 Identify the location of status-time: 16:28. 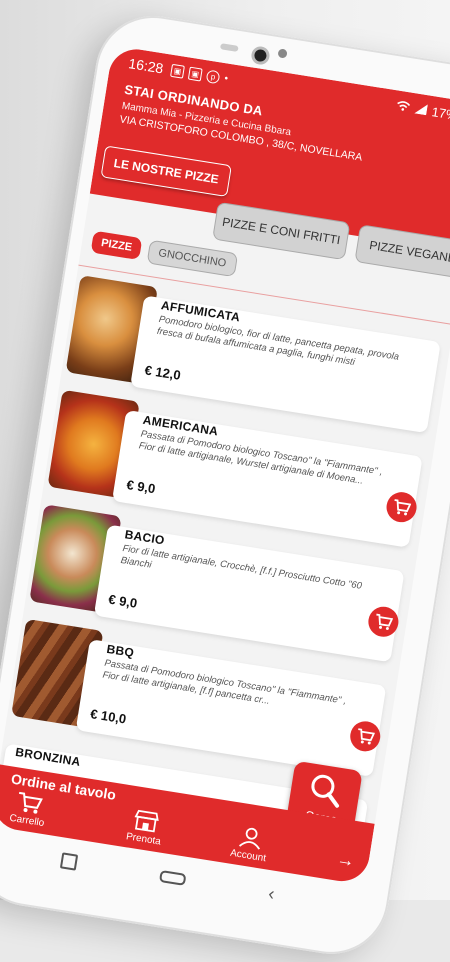
(146, 66).